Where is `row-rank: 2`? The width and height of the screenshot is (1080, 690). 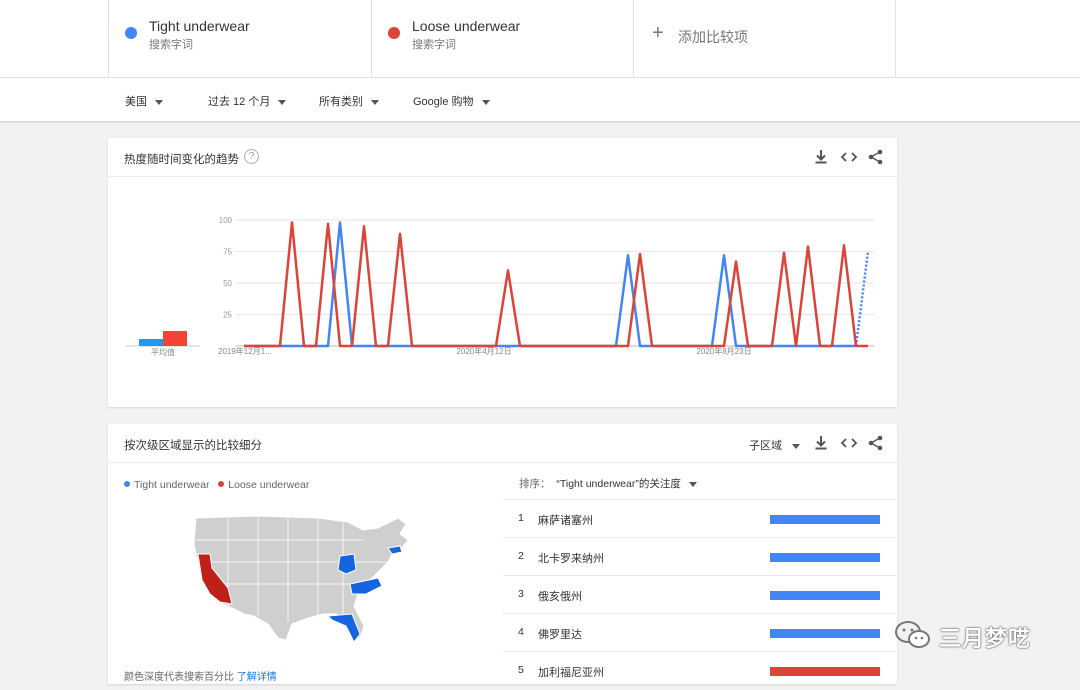
row-rank: 2 is located at coordinates (521, 556).